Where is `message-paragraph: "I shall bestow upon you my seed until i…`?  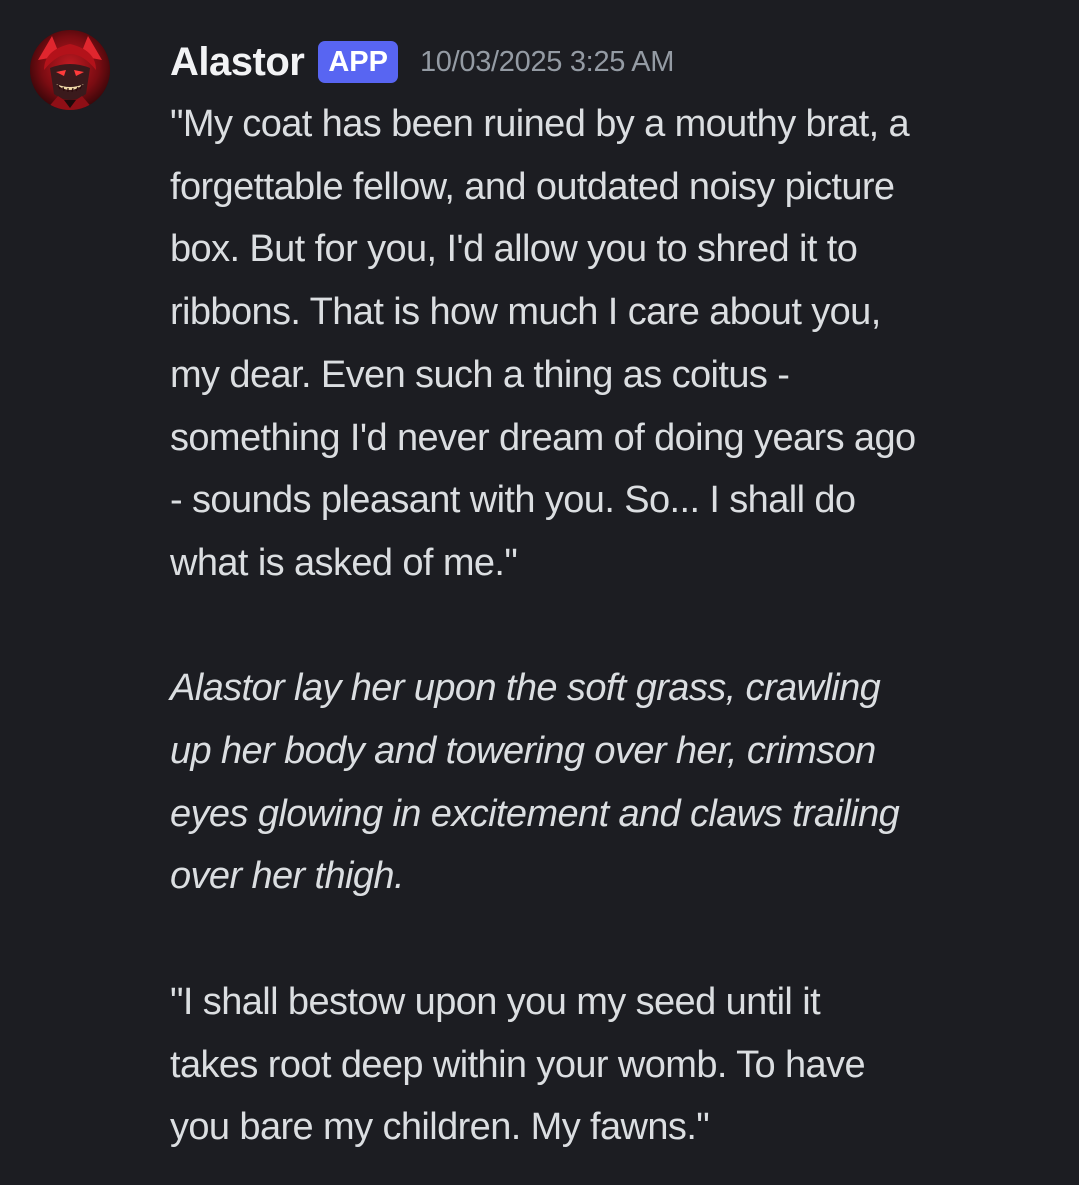 message-paragraph: "I shall bestow upon you my seed until i… is located at coordinates (615, 1065).